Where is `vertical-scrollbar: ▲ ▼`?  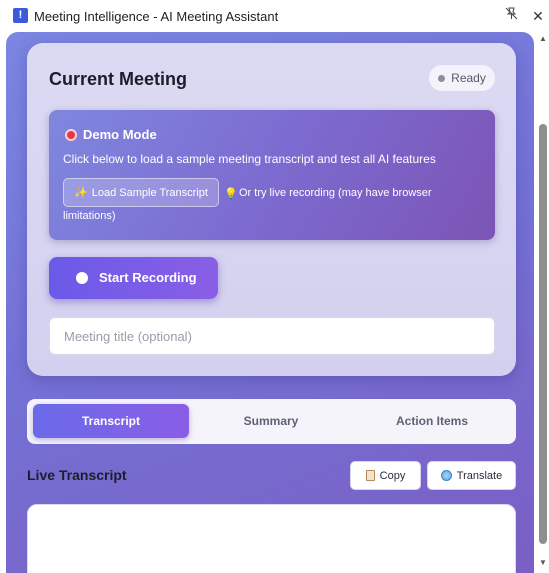
vertical-scrollbar: ▲ ▼ is located at coordinates (542, 302).